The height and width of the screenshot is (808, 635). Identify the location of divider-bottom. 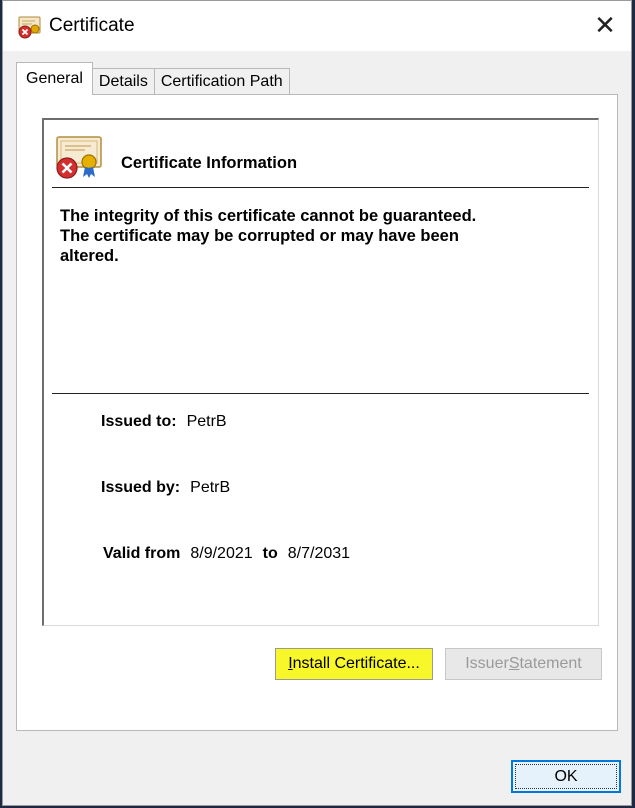
(320, 393).